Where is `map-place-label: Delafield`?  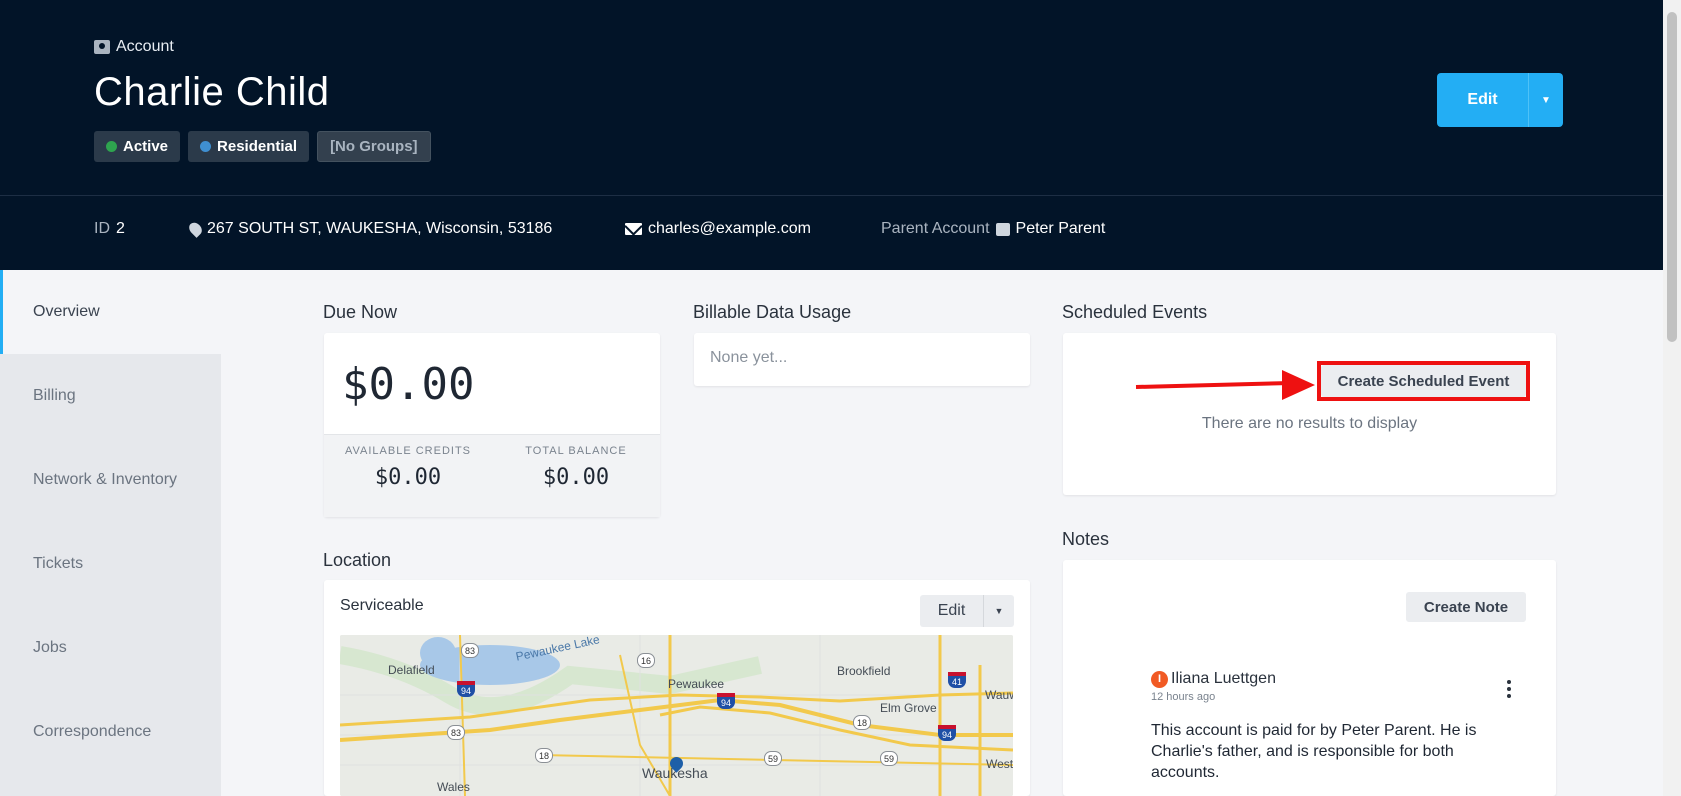 map-place-label: Delafield is located at coordinates (411, 670).